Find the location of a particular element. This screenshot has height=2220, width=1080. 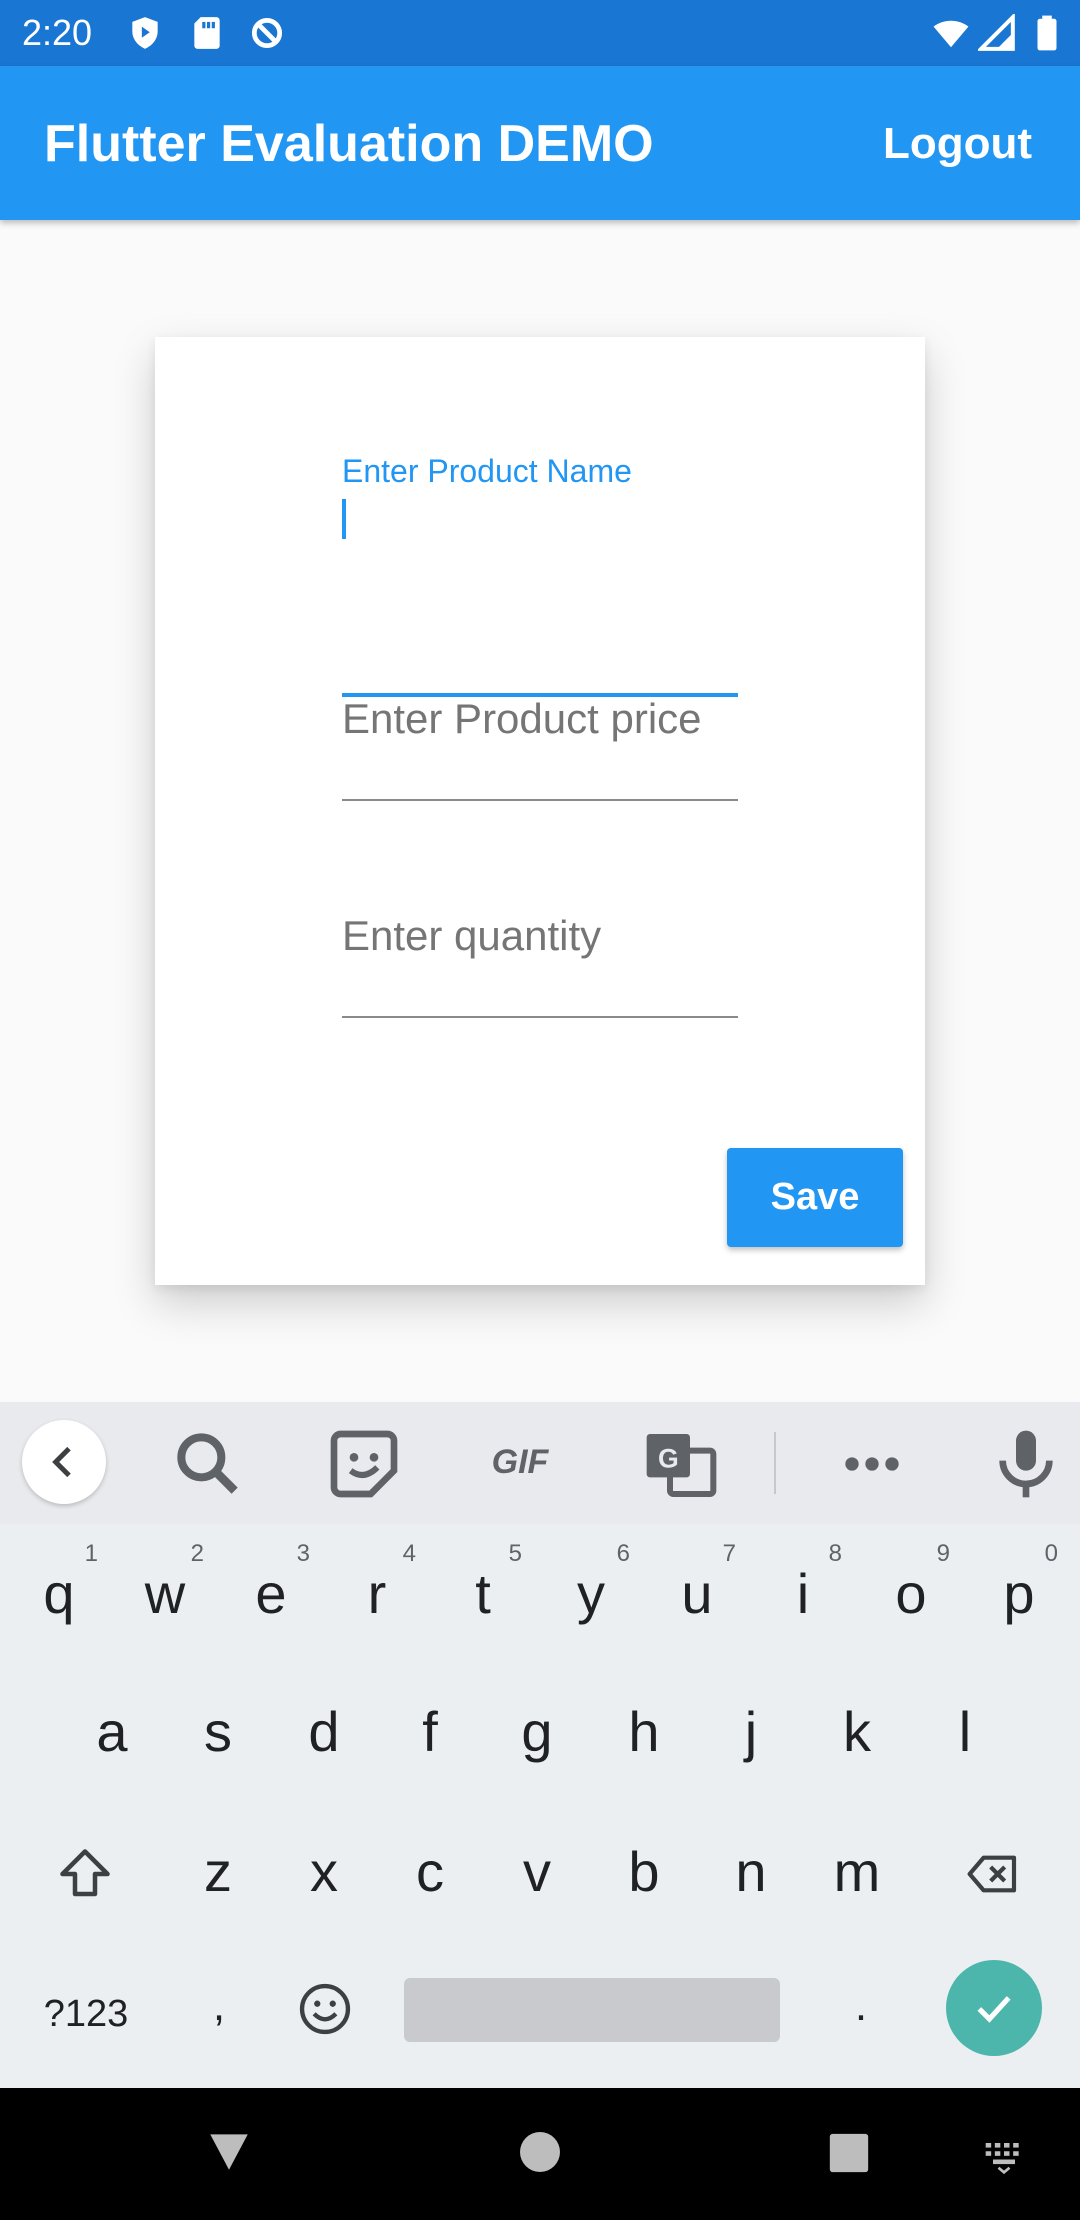

key-b: b is located at coordinates (644, 1875).